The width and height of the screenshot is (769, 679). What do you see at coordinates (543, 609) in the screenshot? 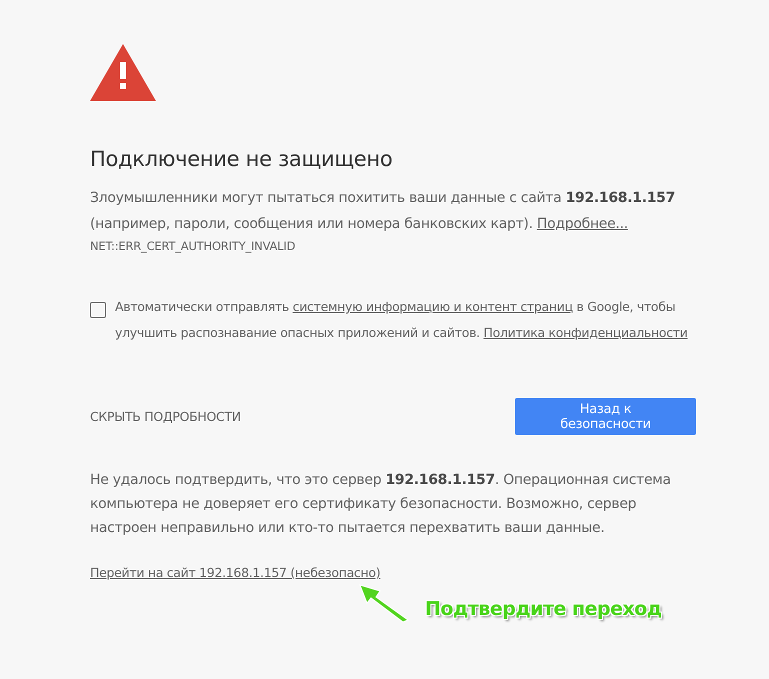
I see `annotation-label: Подтвердите переход` at bounding box center [543, 609].